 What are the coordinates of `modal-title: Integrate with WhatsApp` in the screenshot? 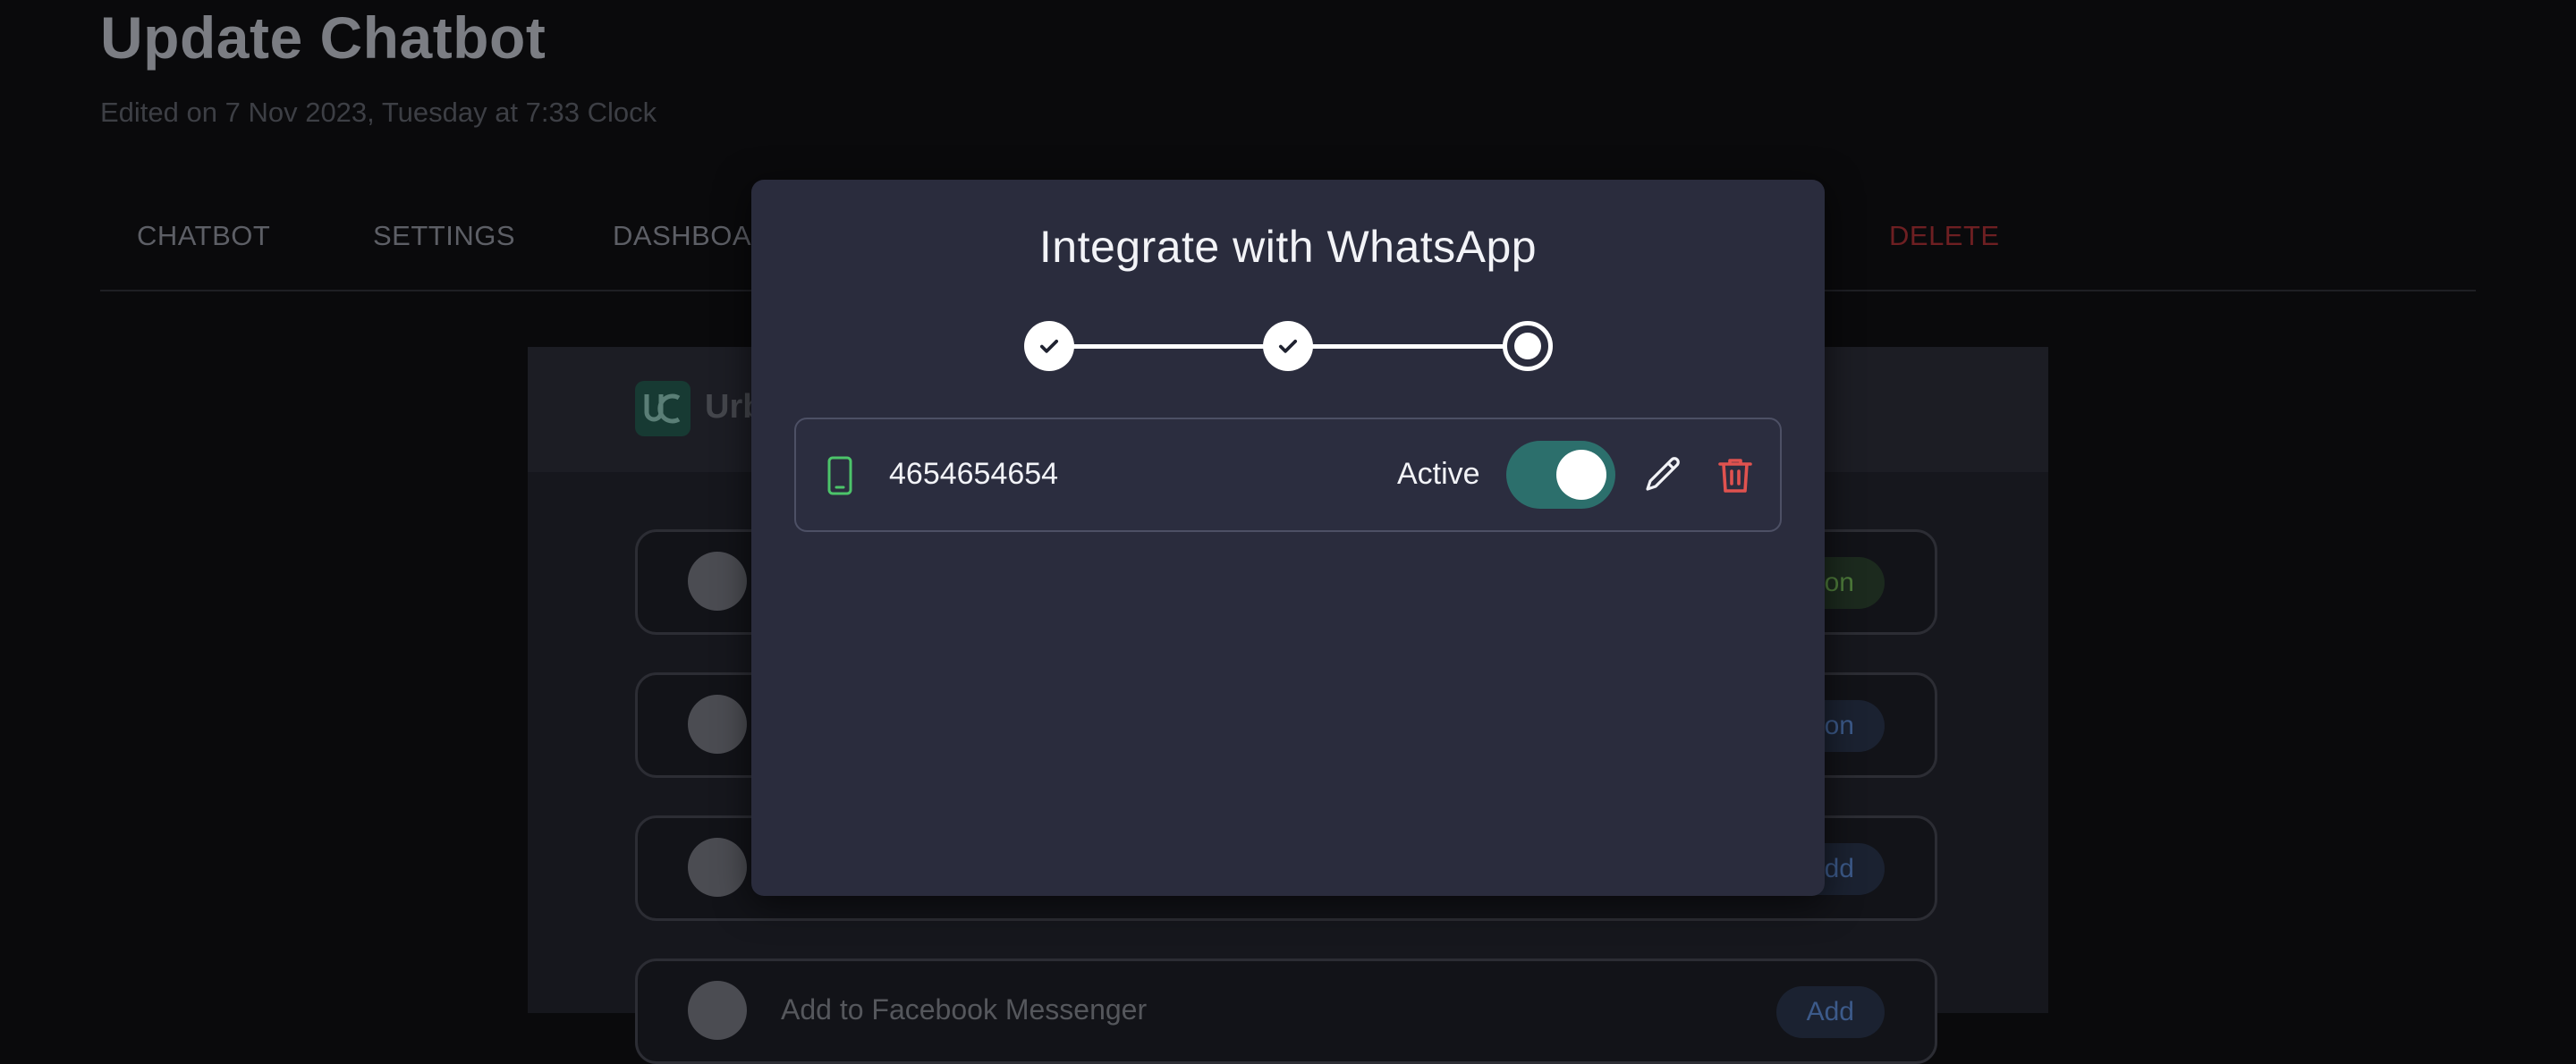 It's located at (1288, 247).